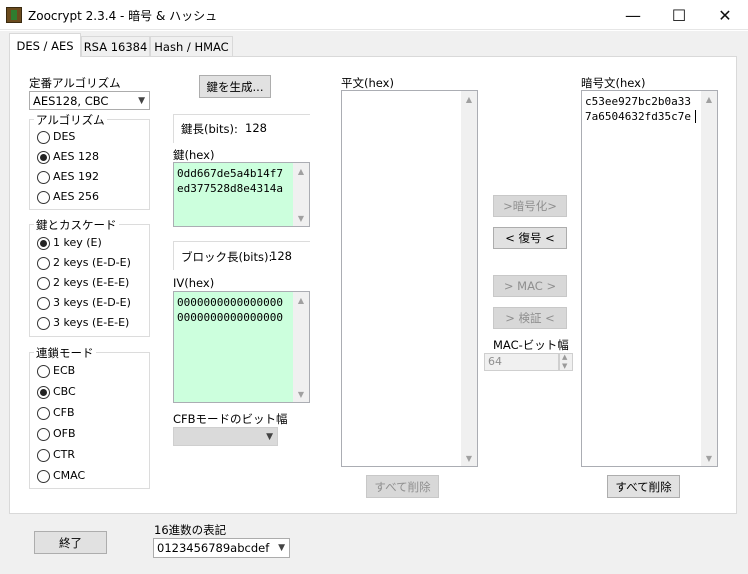 The image size is (748, 574). Describe the element at coordinates (71, 100) in the screenshot. I see `preset-select-value: AES128, CBC` at that location.